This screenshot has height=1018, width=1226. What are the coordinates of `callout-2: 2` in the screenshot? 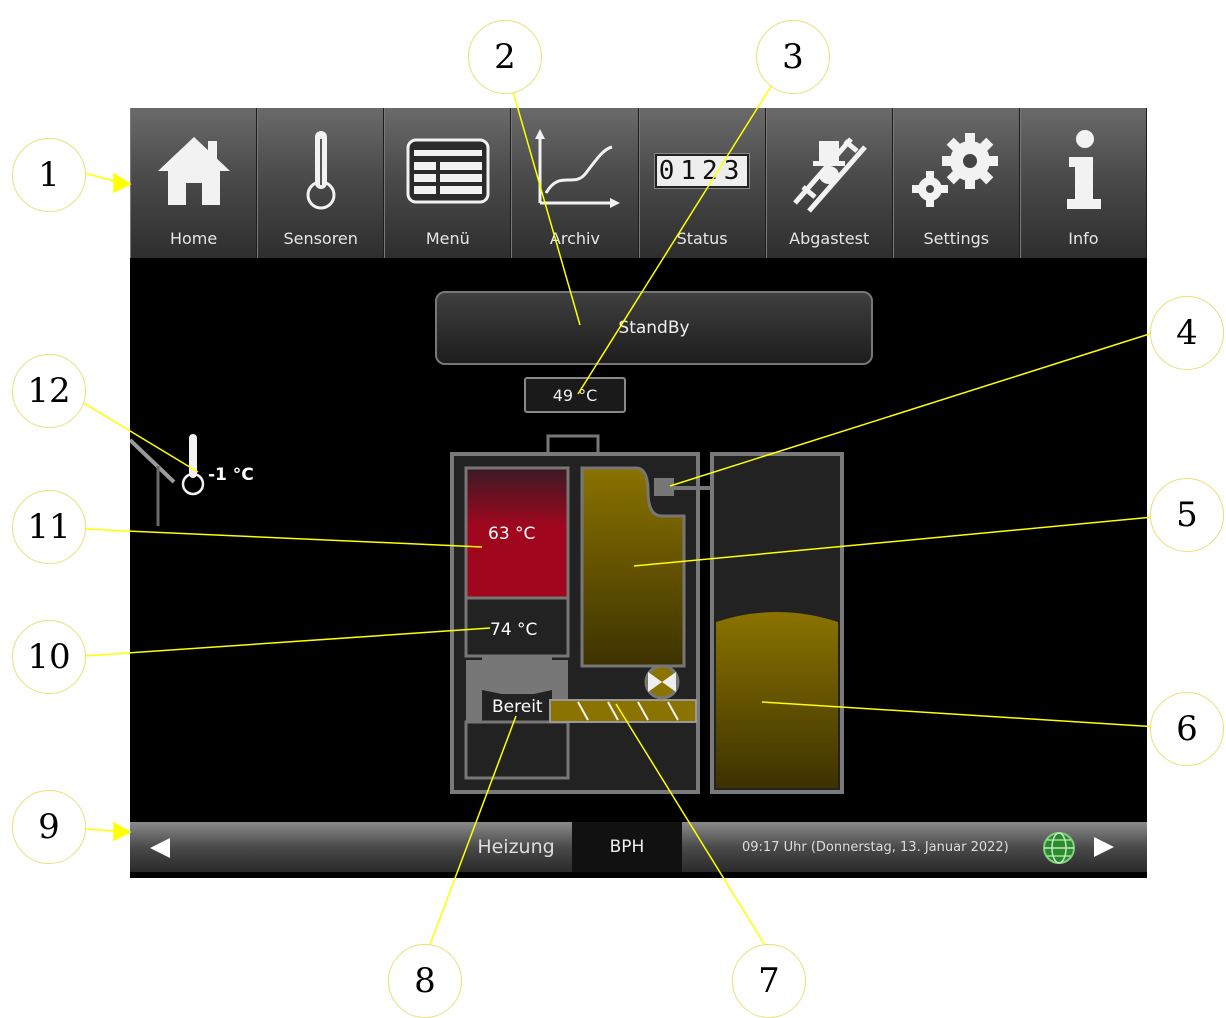 It's located at (505, 57).